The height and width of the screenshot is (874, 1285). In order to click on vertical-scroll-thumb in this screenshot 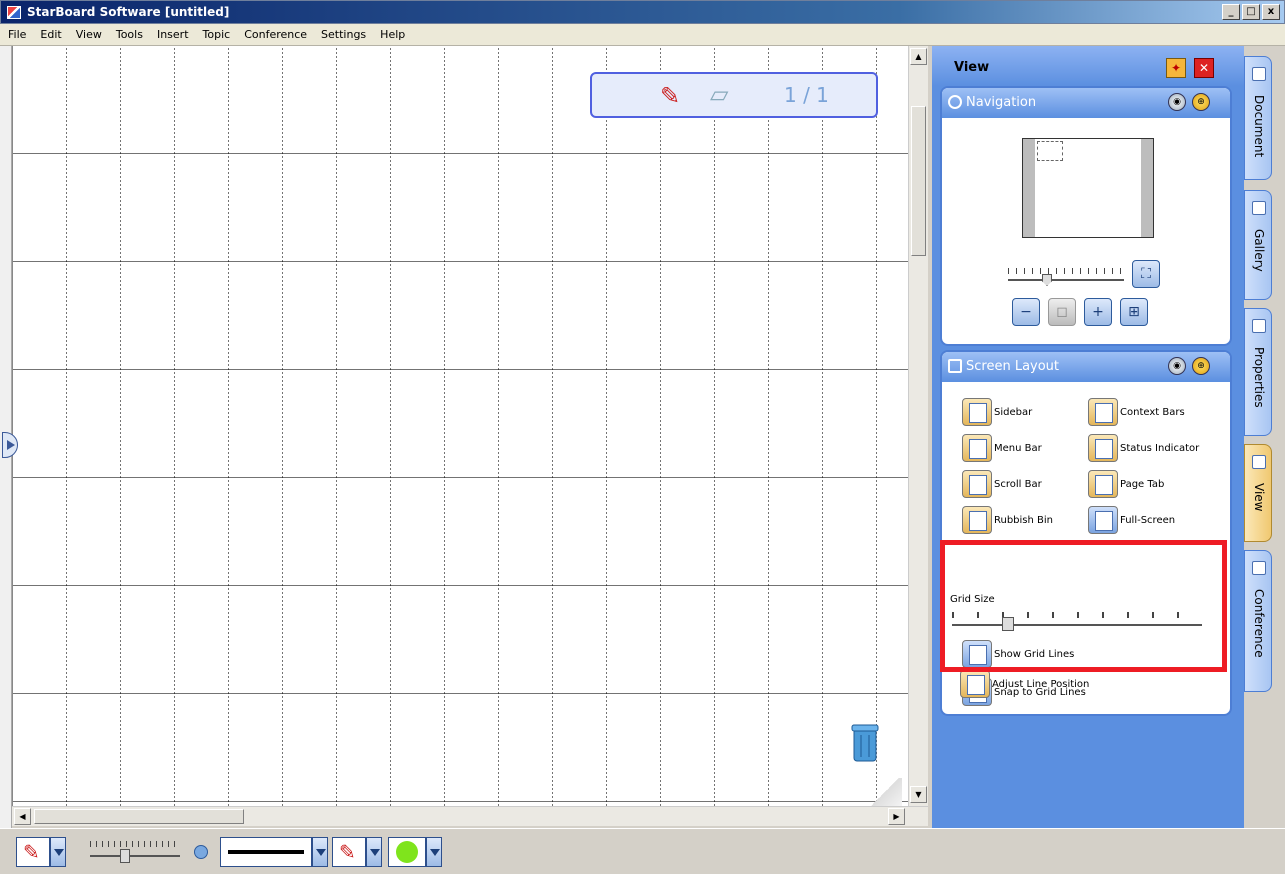, I will do `click(918, 181)`.